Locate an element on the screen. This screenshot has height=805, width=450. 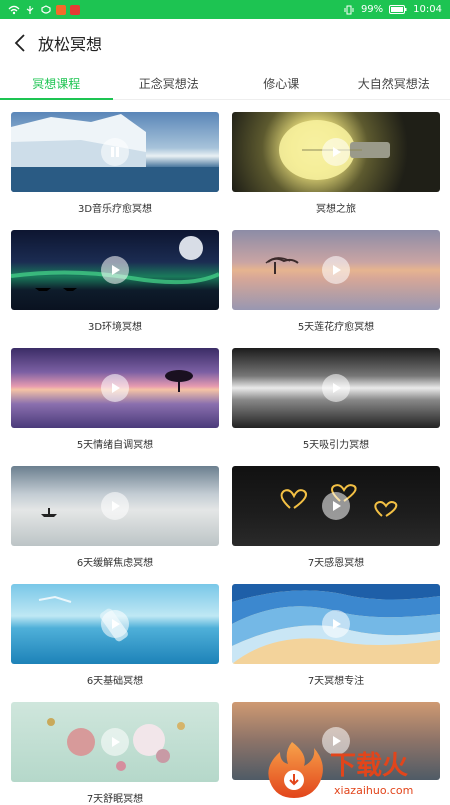
xiazaihuo-logo: 下载火 xiazaihuo.com is located at coordinates (357, 769).